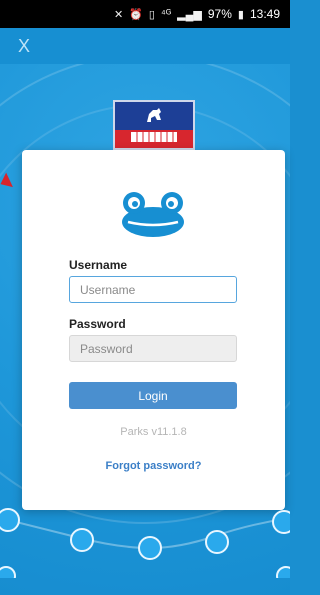 The image size is (320, 595). Describe the element at coordinates (166, 14) in the screenshot. I see `signal-icon: ⁴ᴳ` at that location.